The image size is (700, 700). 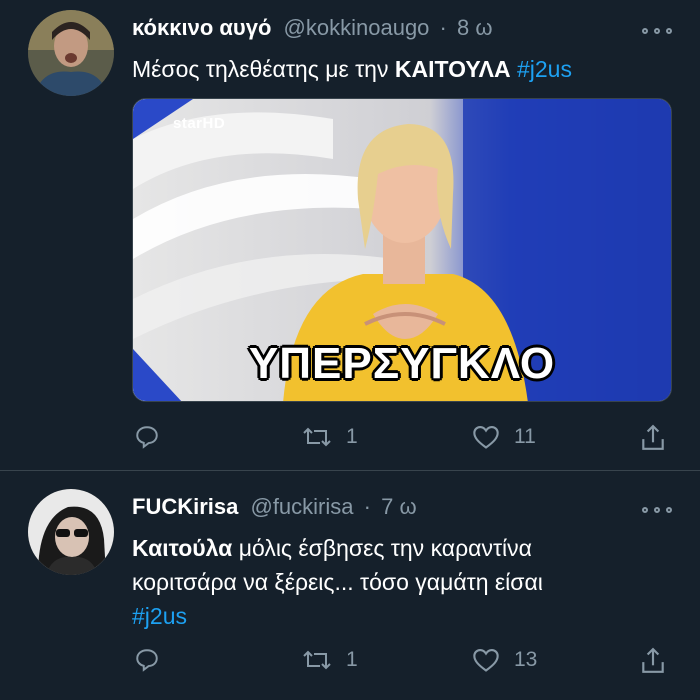 I want to click on tweet-text-part: Μέσος τηλεθέατης με την, so click(x=263, y=69).